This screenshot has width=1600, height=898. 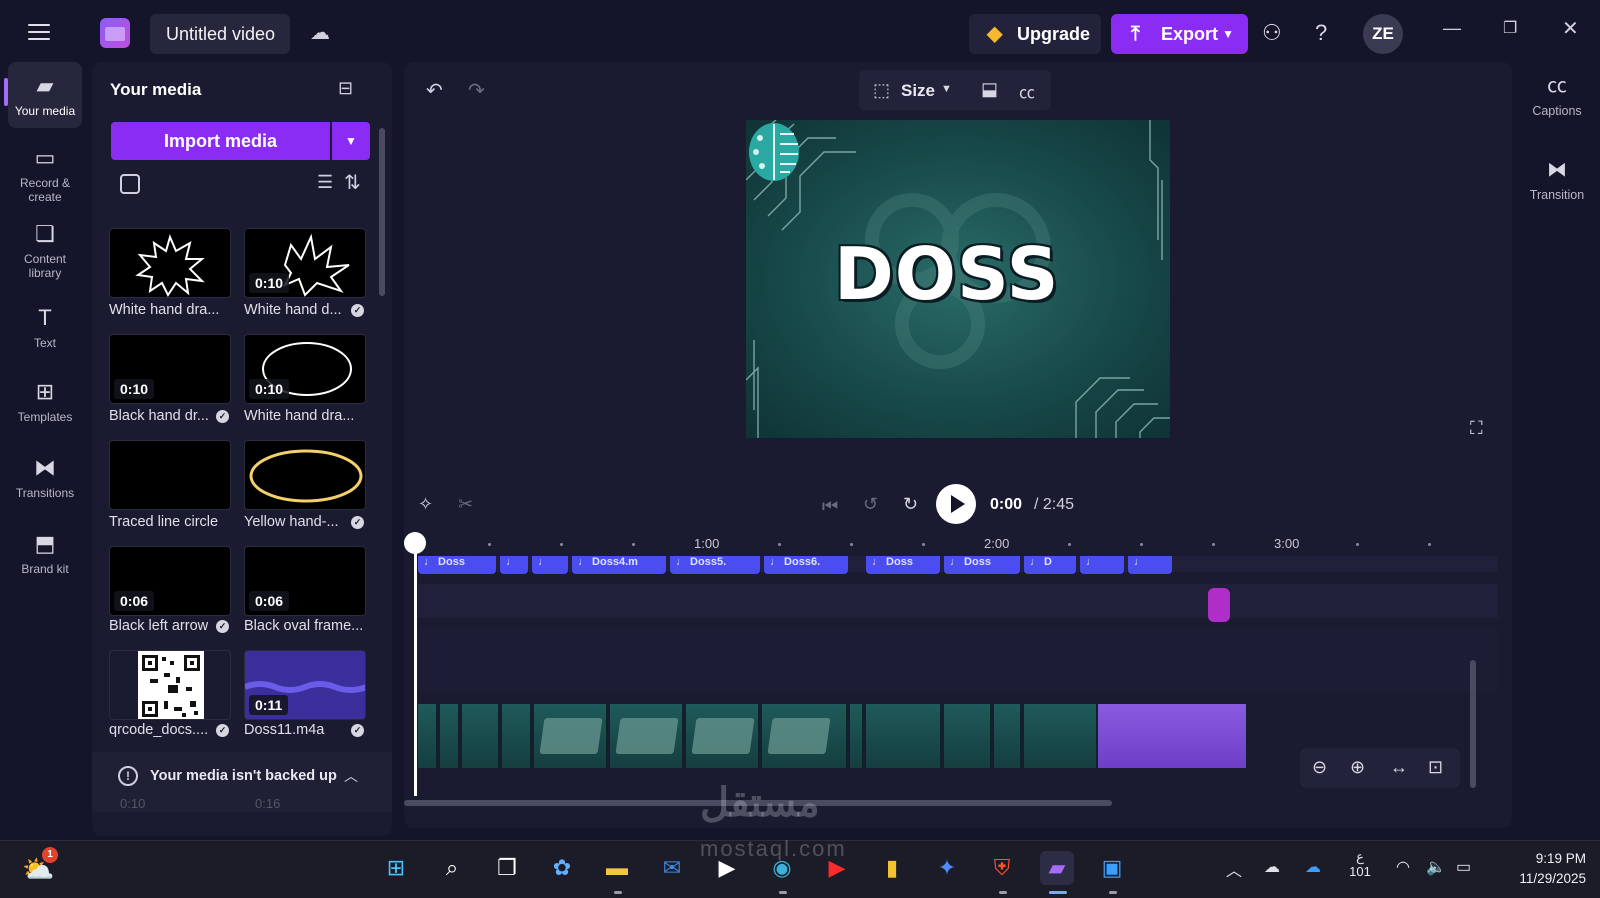 I want to click on backup-notice: ! Your media isn't backed up ︿ 0:10 0:16, so click(x=242, y=782).